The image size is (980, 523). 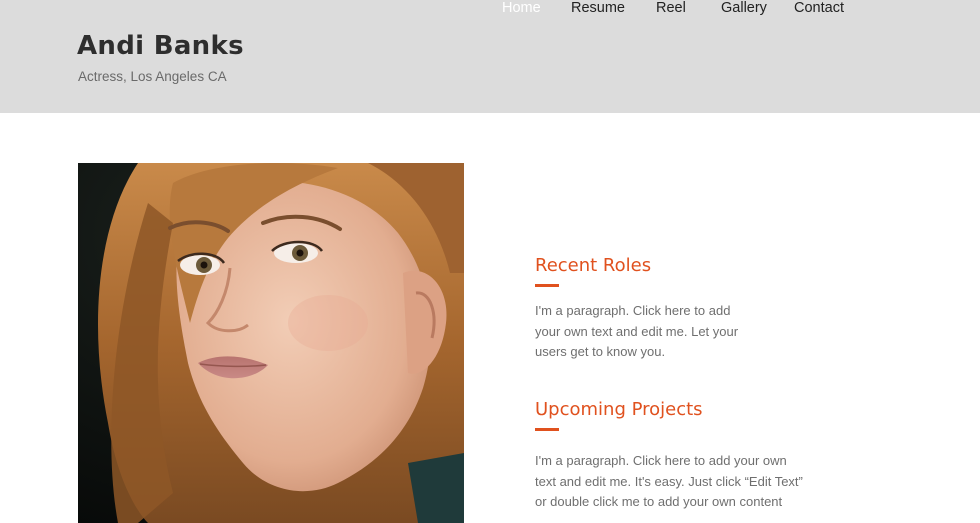 I want to click on nav-item-resume: Resume, so click(x=598, y=8).